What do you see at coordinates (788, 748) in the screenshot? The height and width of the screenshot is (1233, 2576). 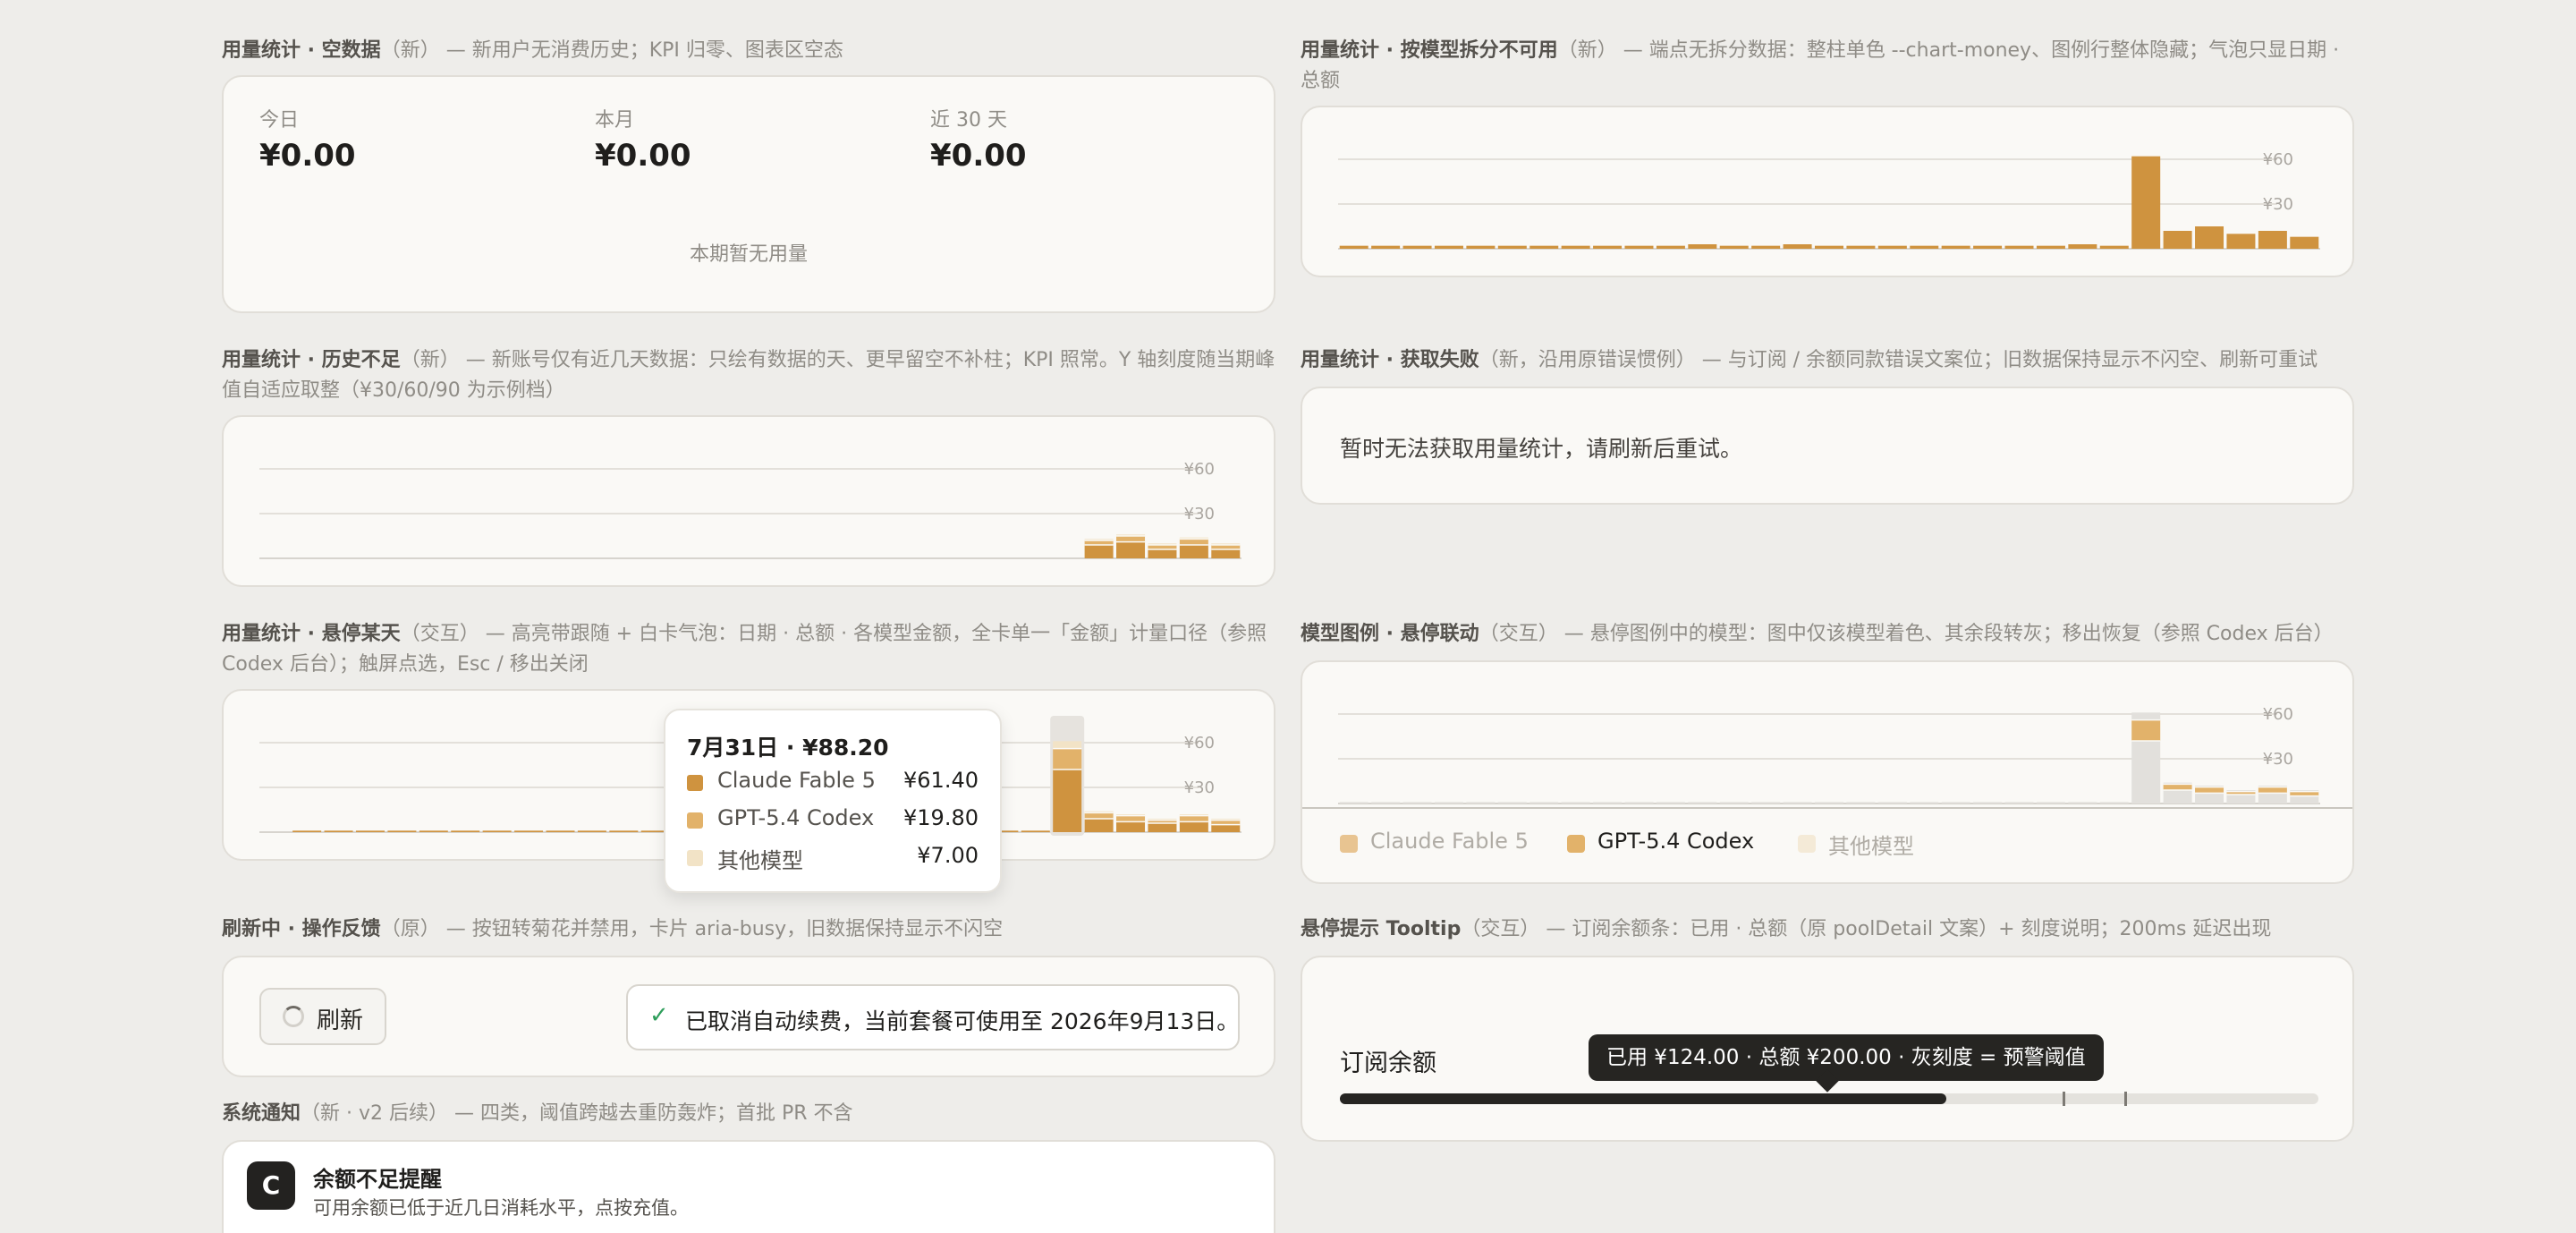 I see `tooltip-title: 7月31日 · ¥88.20` at bounding box center [788, 748].